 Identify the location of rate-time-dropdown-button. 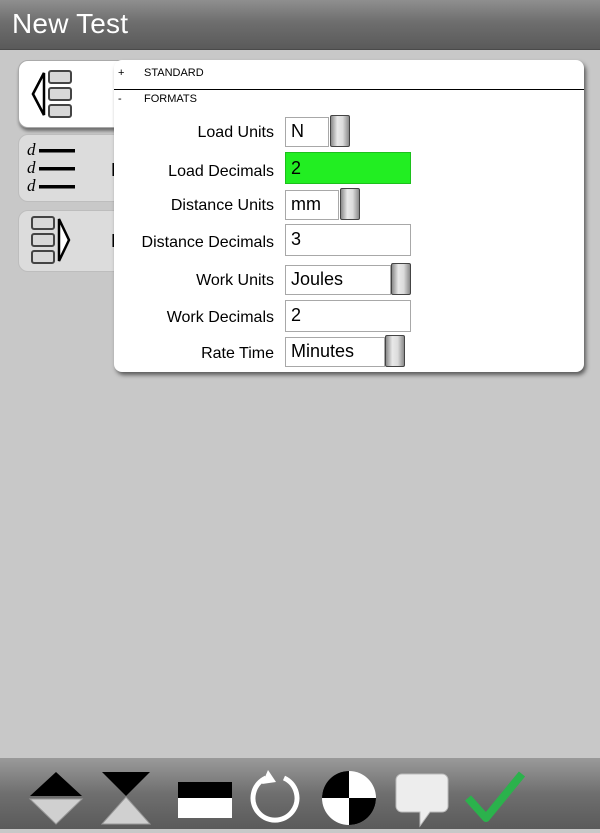
(395, 351).